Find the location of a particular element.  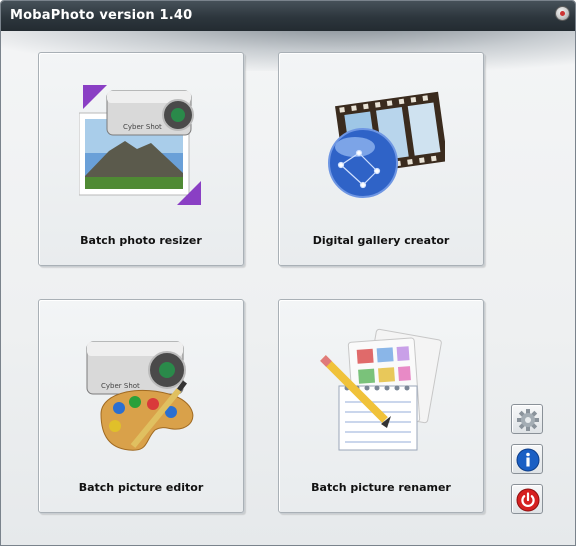

batch-photo-resizer-button: Cyber Shot Batch photo resizer is located at coordinates (141, 159).